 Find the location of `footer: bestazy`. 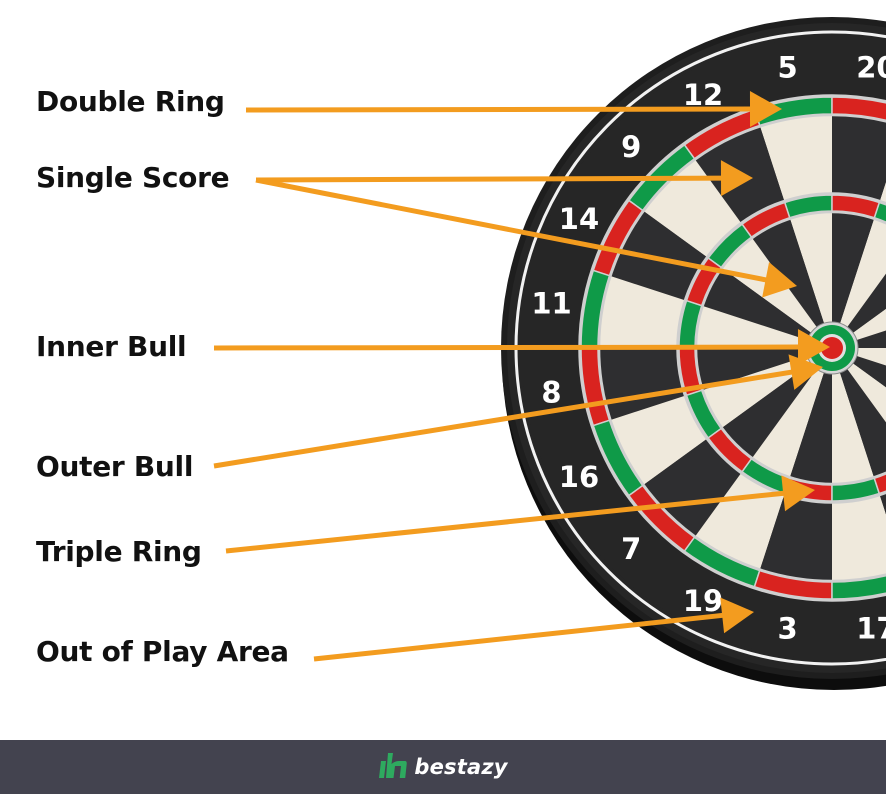

footer: bestazy is located at coordinates (443, 767).